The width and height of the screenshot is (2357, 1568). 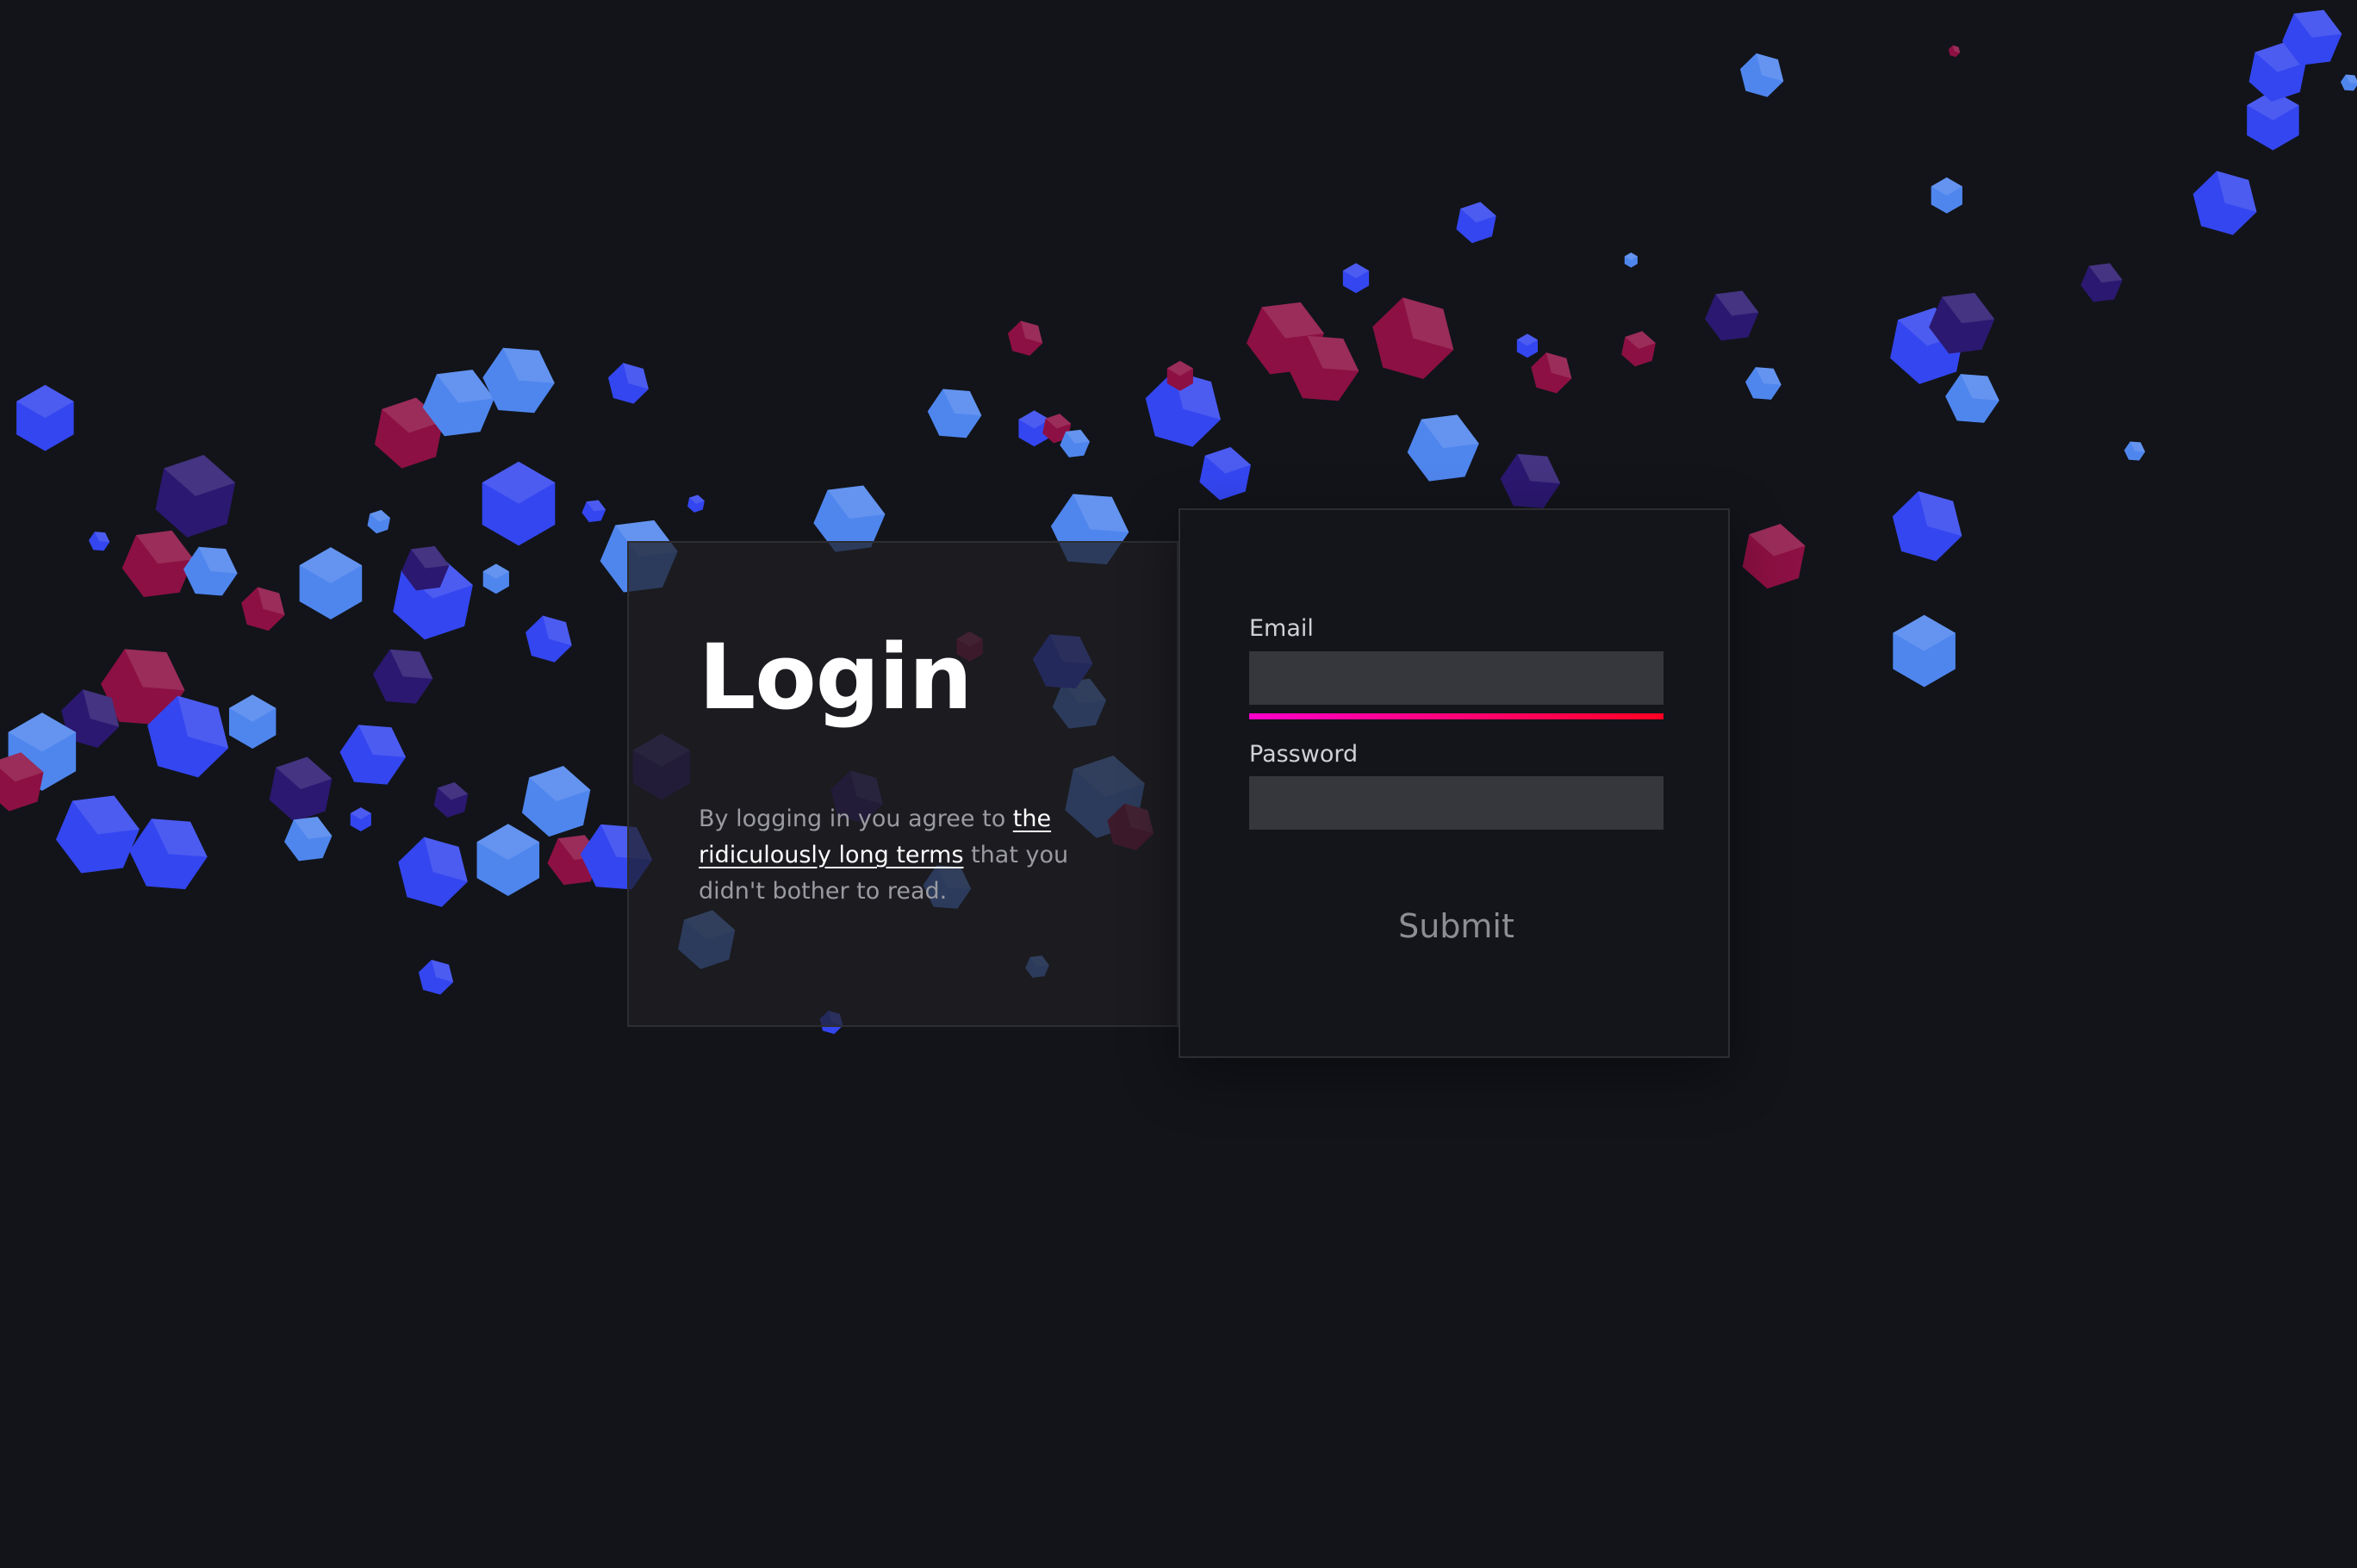 I want to click on terms-prefix: By logging in you agree to, so click(x=856, y=819).